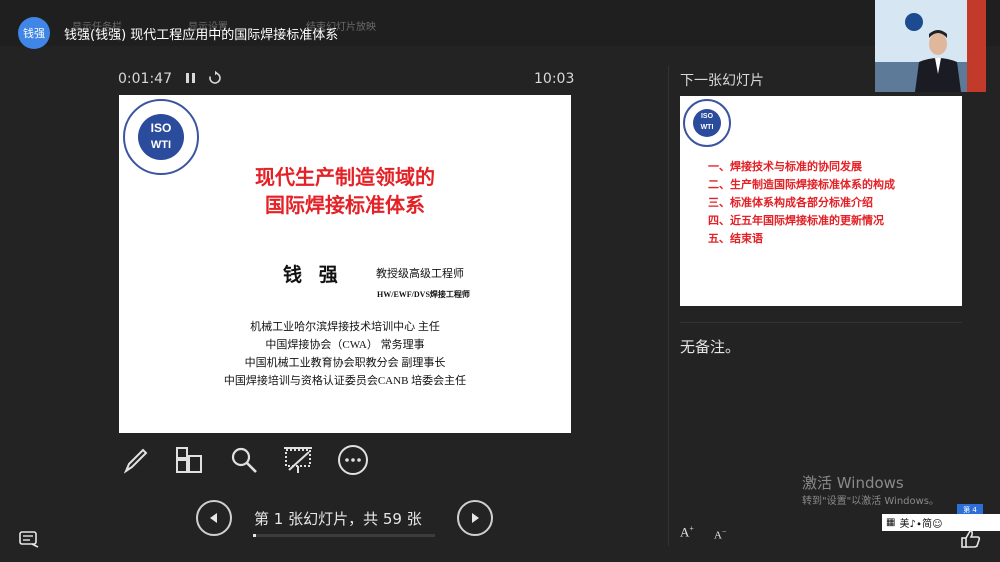 Image resolution: width=1000 pixels, height=562 pixels. I want to click on notes-divider, so click(821, 322).